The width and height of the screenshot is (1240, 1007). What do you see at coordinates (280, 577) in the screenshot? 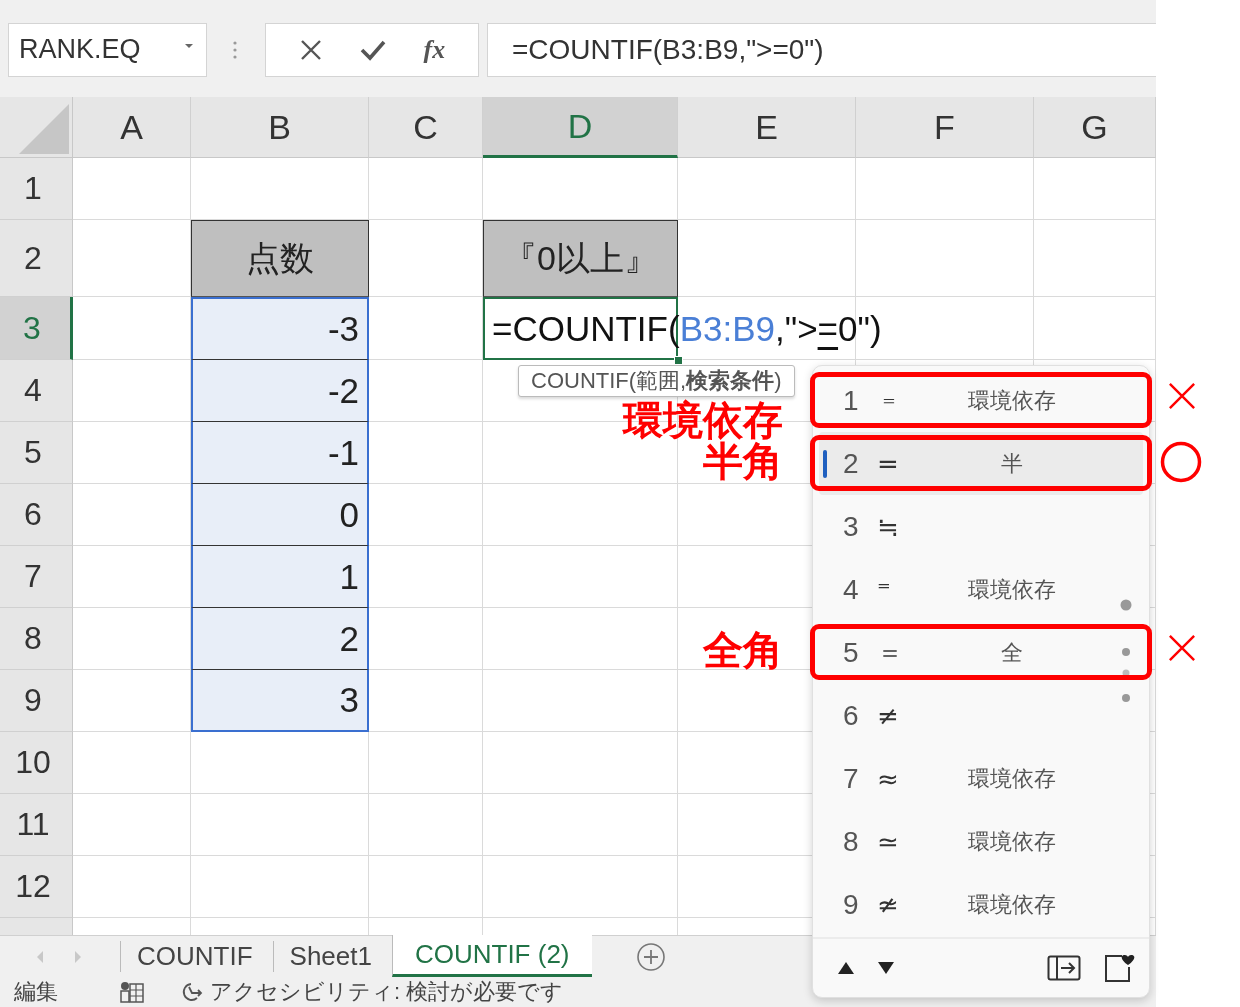
I see `table-cell: 1` at bounding box center [280, 577].